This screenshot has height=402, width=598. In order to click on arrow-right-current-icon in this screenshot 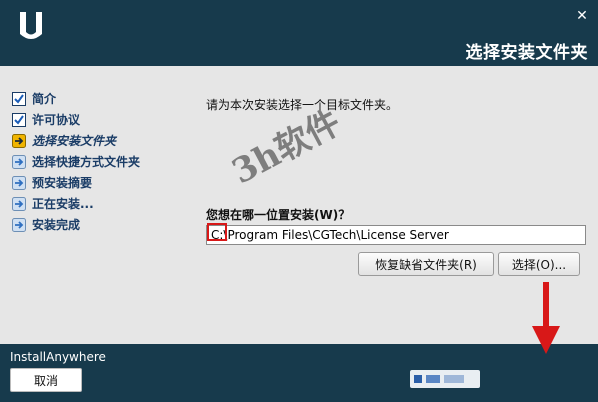, I will do `click(19, 140)`.